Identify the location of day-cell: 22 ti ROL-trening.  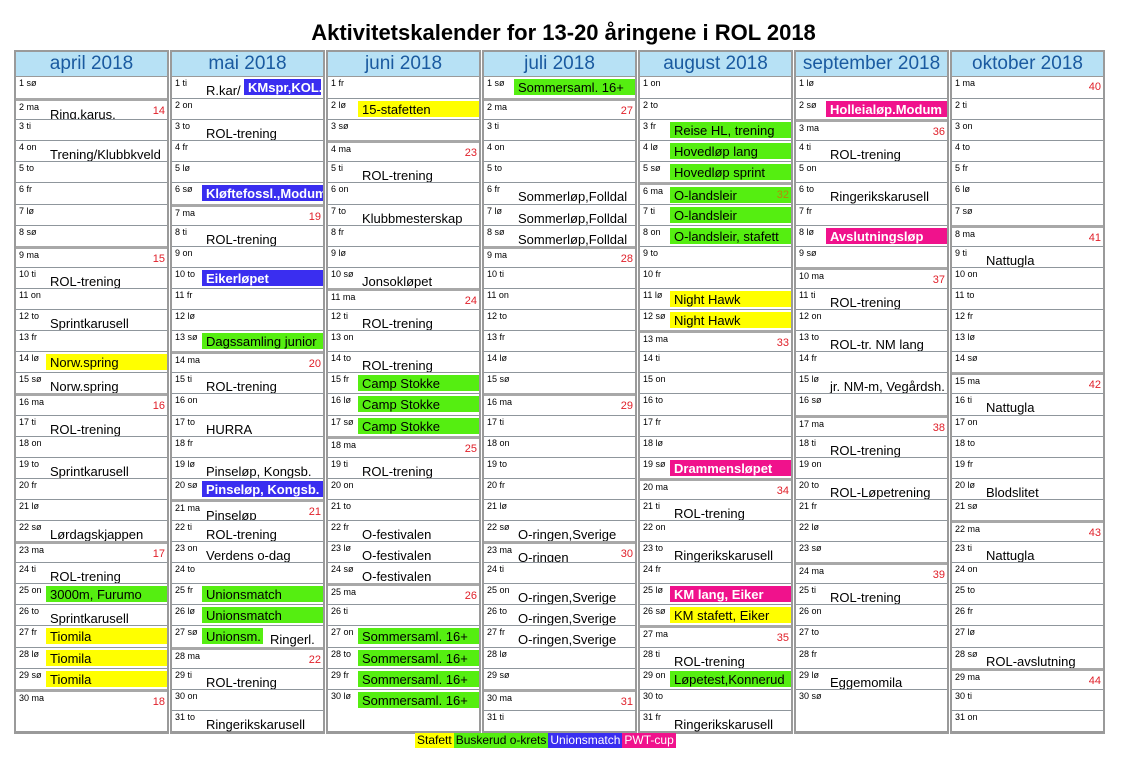
(247, 530).